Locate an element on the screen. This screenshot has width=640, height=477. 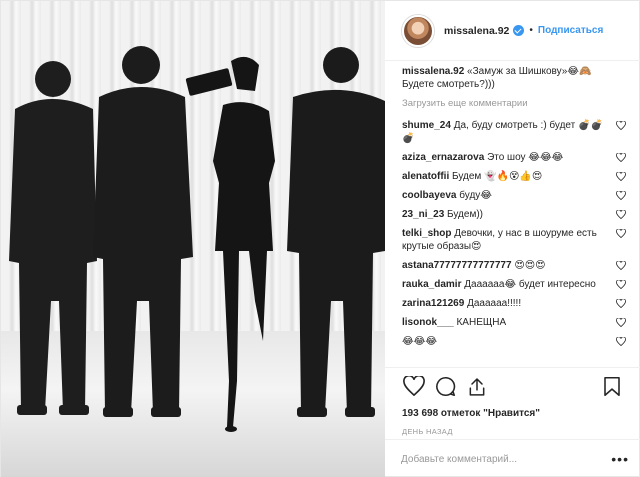
comment-text: Будем 👻🔥😵👍😍 is located at coordinates (497, 176).